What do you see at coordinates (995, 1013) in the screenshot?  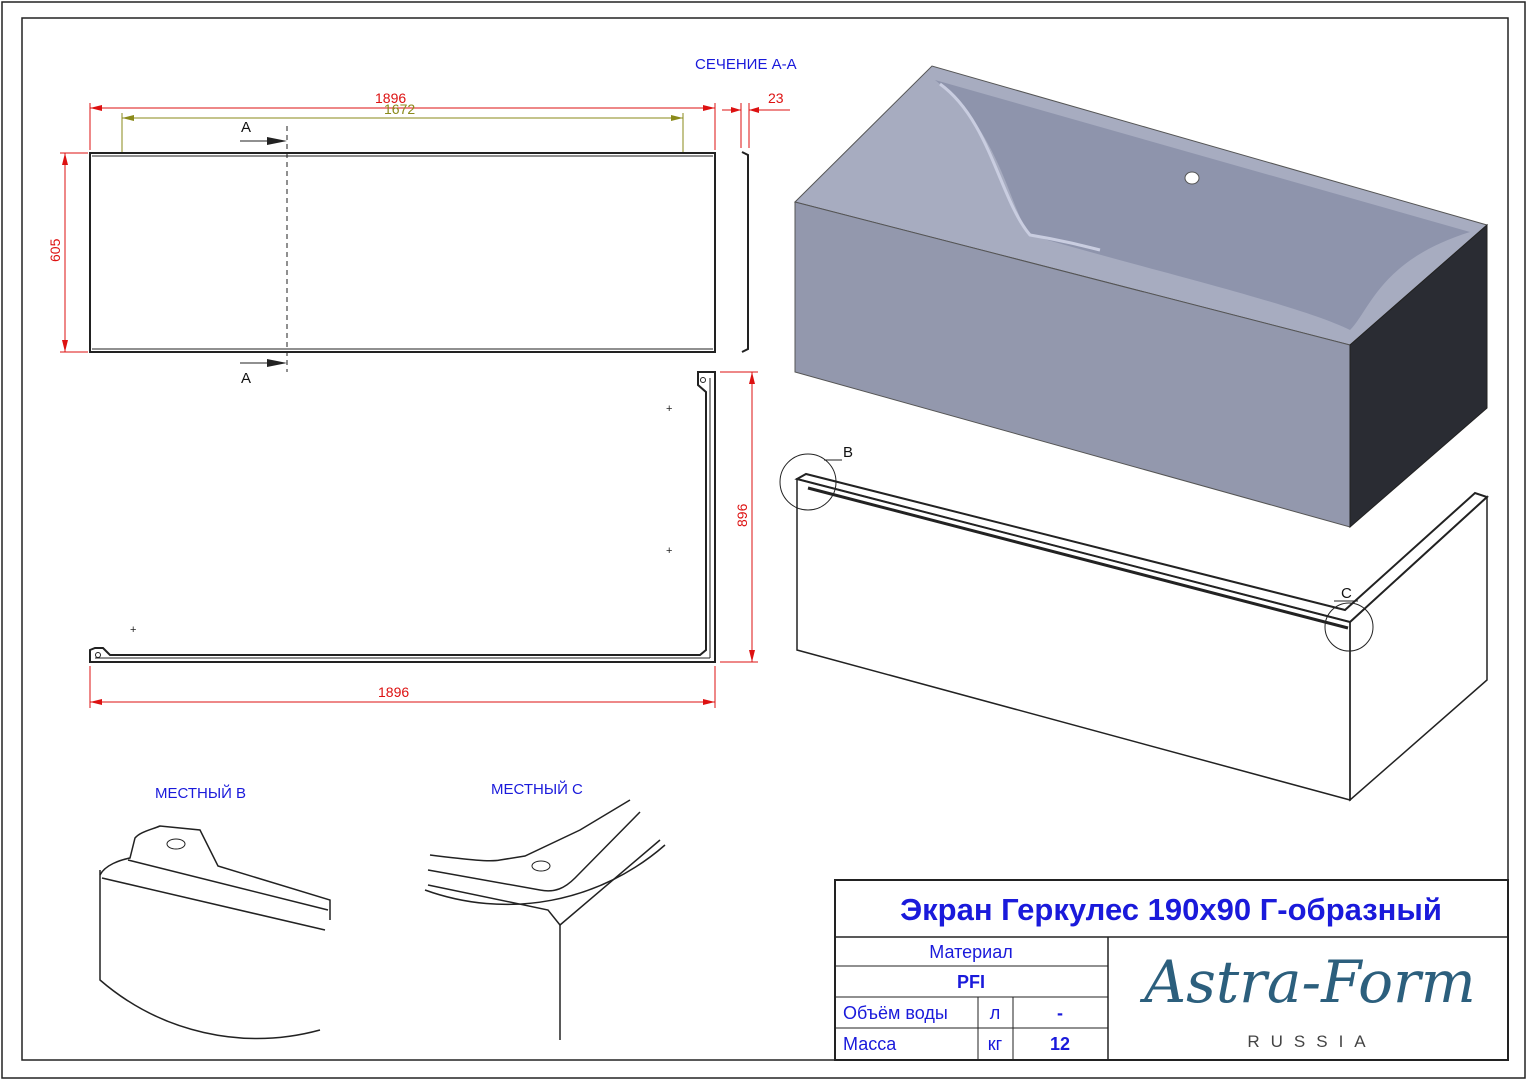 I see `water-volume-unit: л` at bounding box center [995, 1013].